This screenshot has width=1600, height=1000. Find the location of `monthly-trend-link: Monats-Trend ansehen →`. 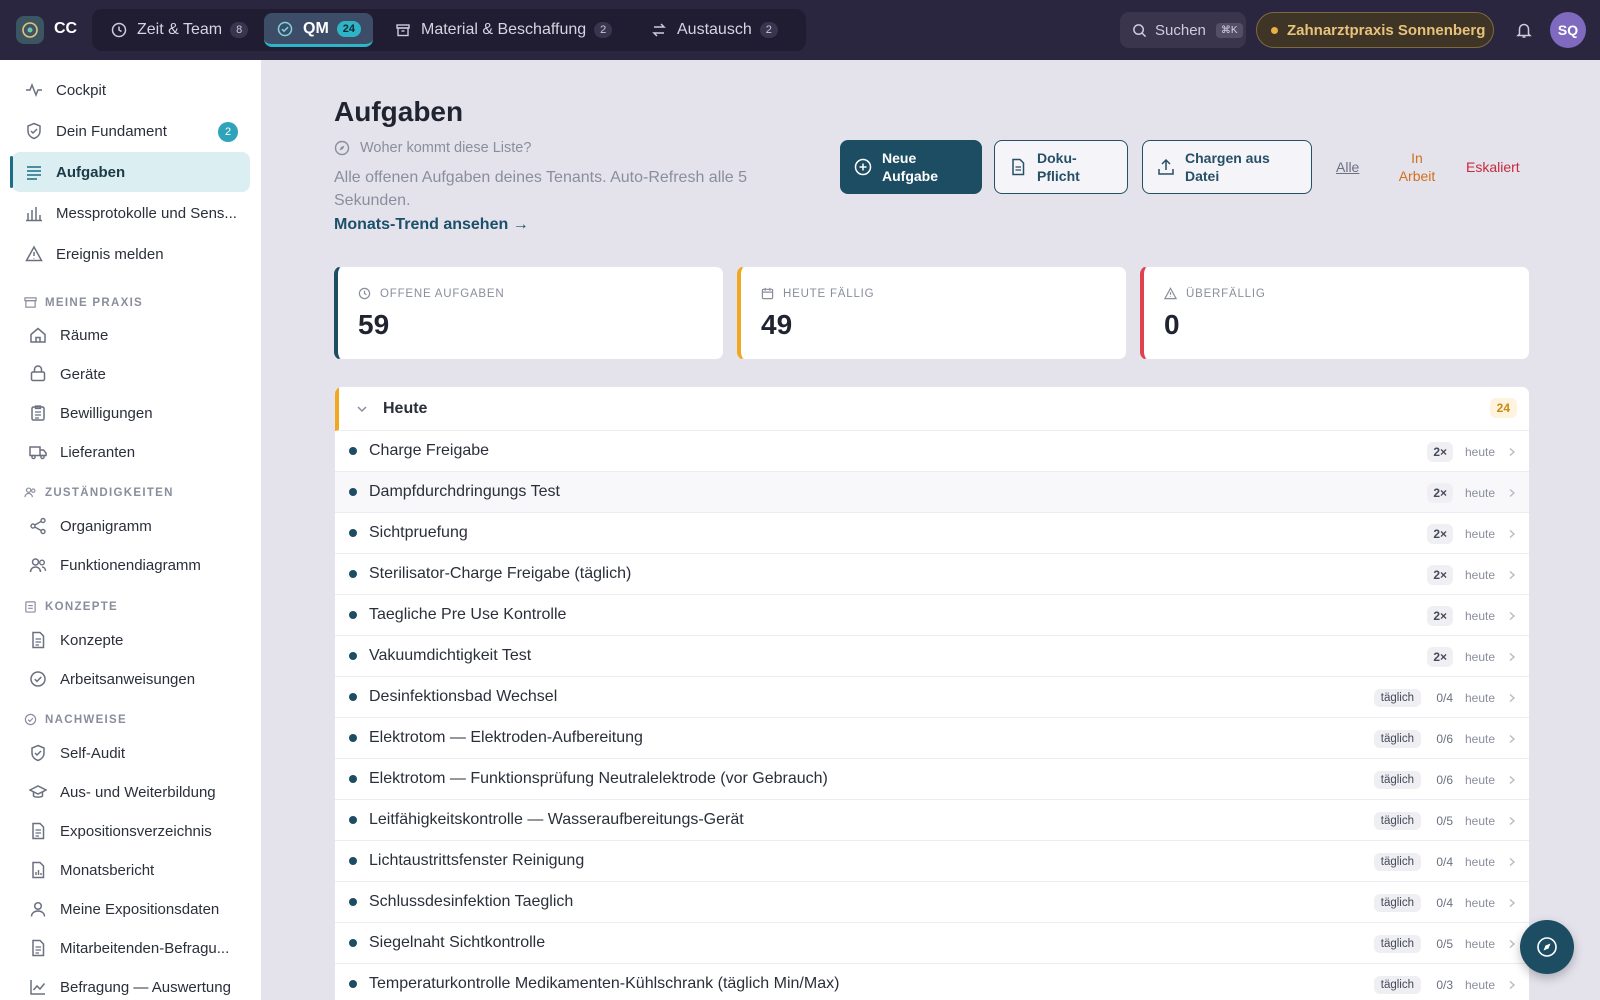

monthly-trend-link: Monats-Trend ansehen → is located at coordinates (431, 225).